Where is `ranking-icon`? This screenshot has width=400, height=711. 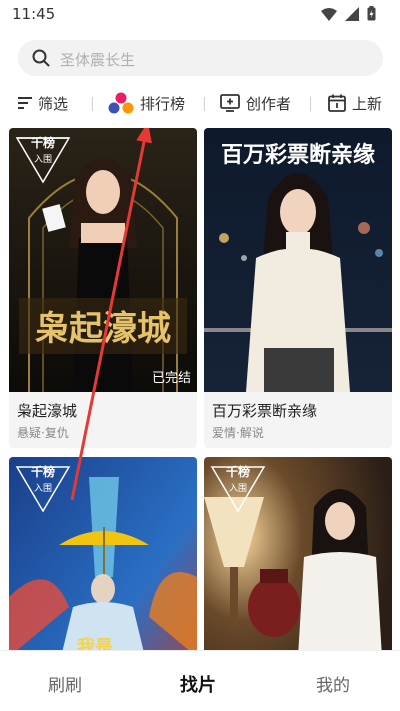 ranking-icon is located at coordinates (121, 103).